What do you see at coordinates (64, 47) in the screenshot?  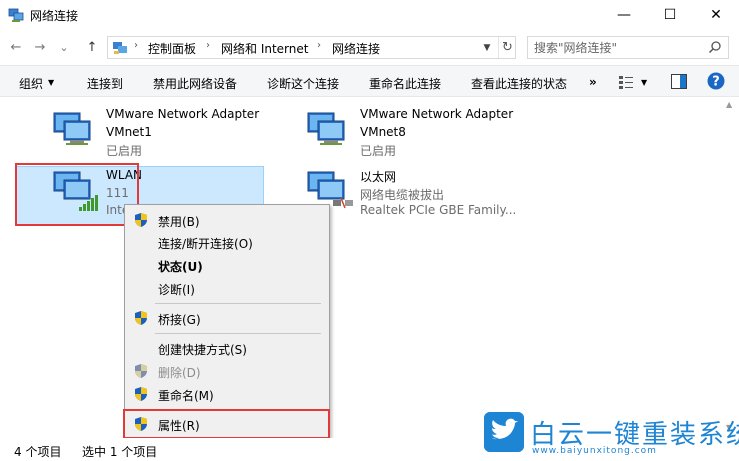 I see `recent-locations-button: ⌄` at bounding box center [64, 47].